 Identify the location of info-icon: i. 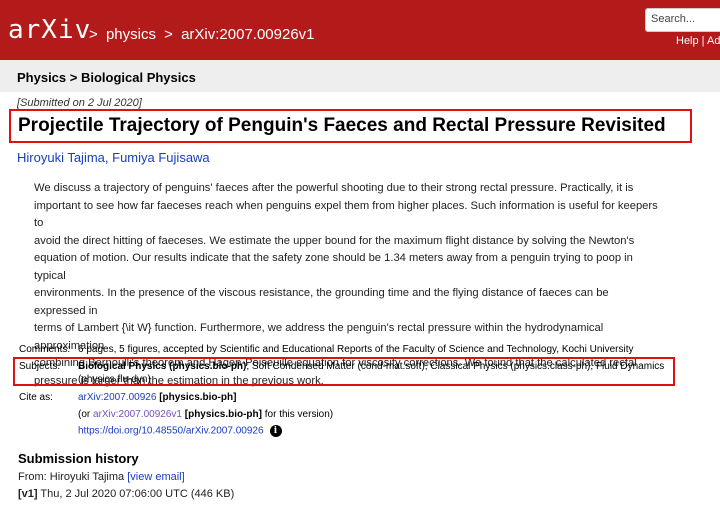
(275, 431).